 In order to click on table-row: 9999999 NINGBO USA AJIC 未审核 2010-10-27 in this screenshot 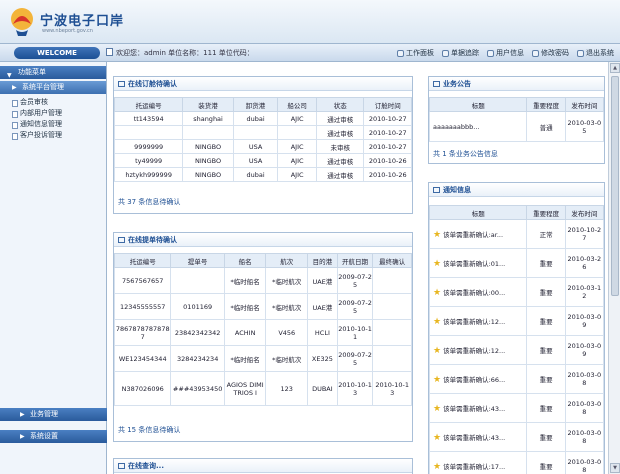, I will do `click(262, 146)`.